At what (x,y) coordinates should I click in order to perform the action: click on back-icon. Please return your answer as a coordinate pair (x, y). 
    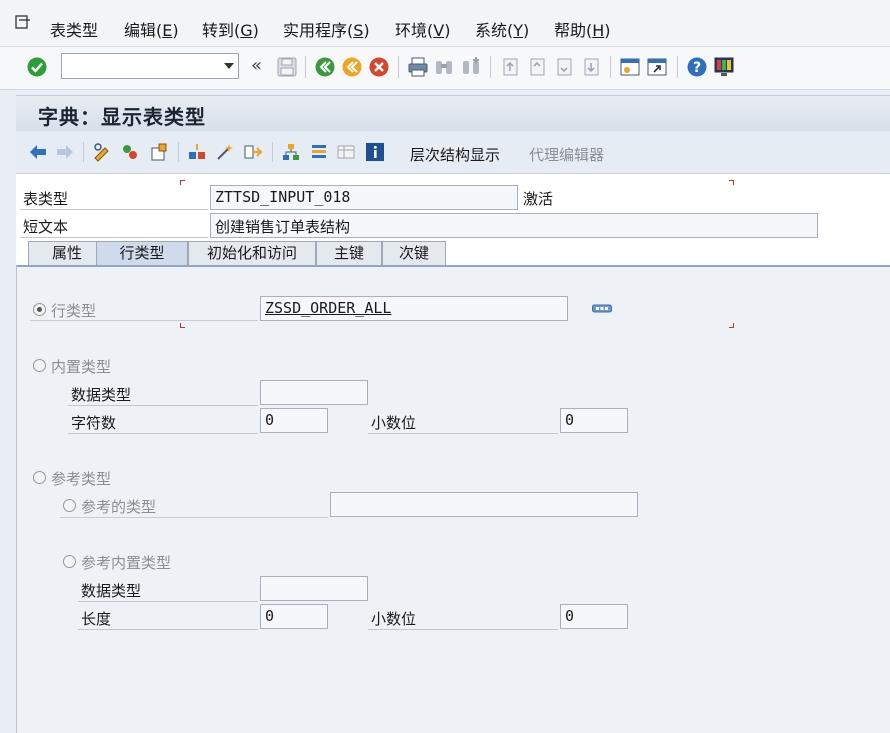
    Looking at the image, I should click on (325, 67).